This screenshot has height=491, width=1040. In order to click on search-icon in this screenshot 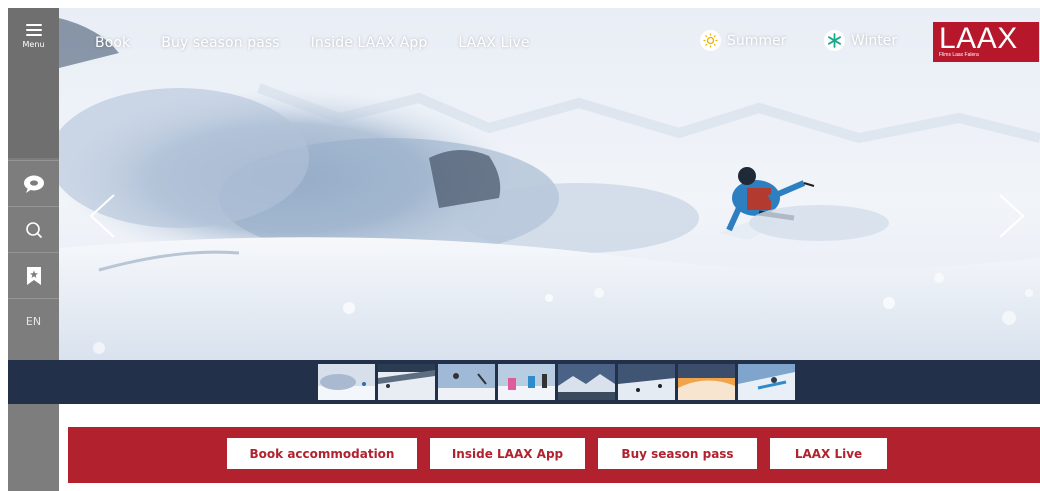, I will do `click(33, 229)`.